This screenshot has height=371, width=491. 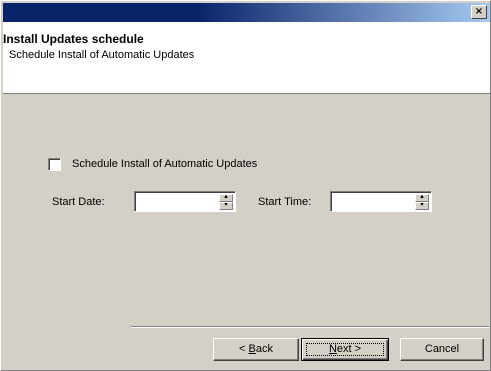 What do you see at coordinates (310, 327) in the screenshot?
I see `button-divider` at bounding box center [310, 327].